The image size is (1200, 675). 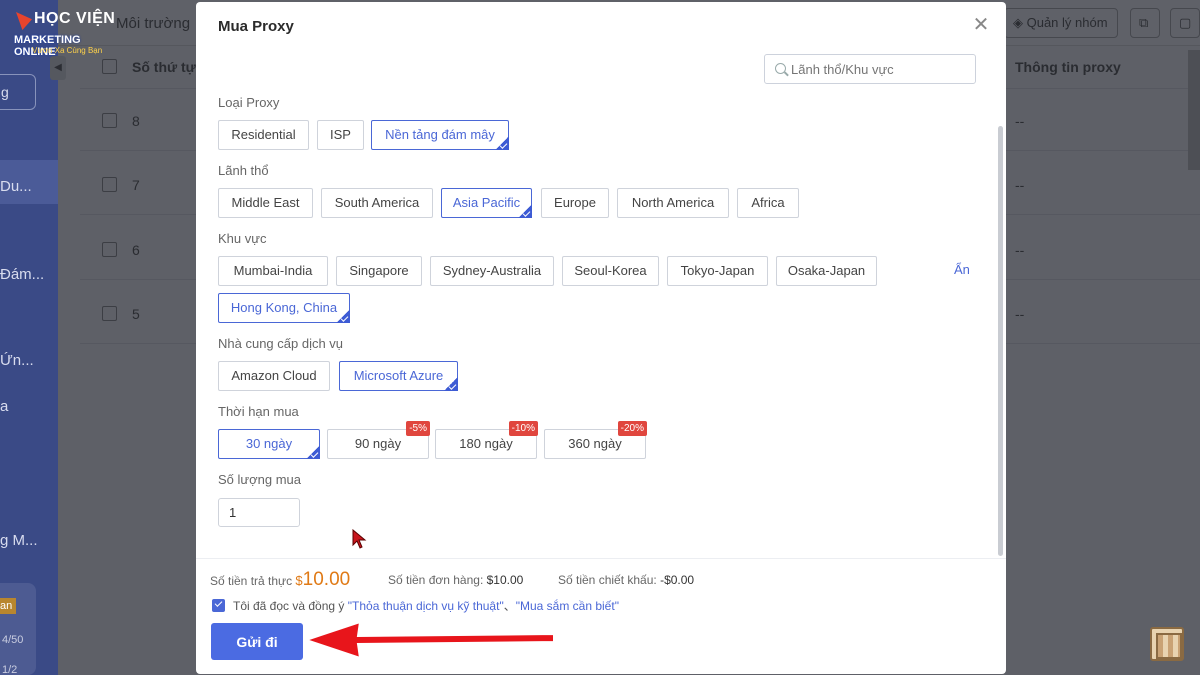 What do you see at coordinates (610, 271) in the screenshot?
I see `region-seoul-korea: Seoul-Korea` at bounding box center [610, 271].